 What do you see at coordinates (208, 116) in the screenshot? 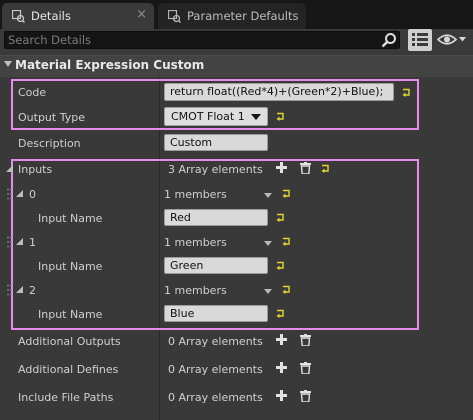
I see `output-type-value: CMOT Float 1` at bounding box center [208, 116].